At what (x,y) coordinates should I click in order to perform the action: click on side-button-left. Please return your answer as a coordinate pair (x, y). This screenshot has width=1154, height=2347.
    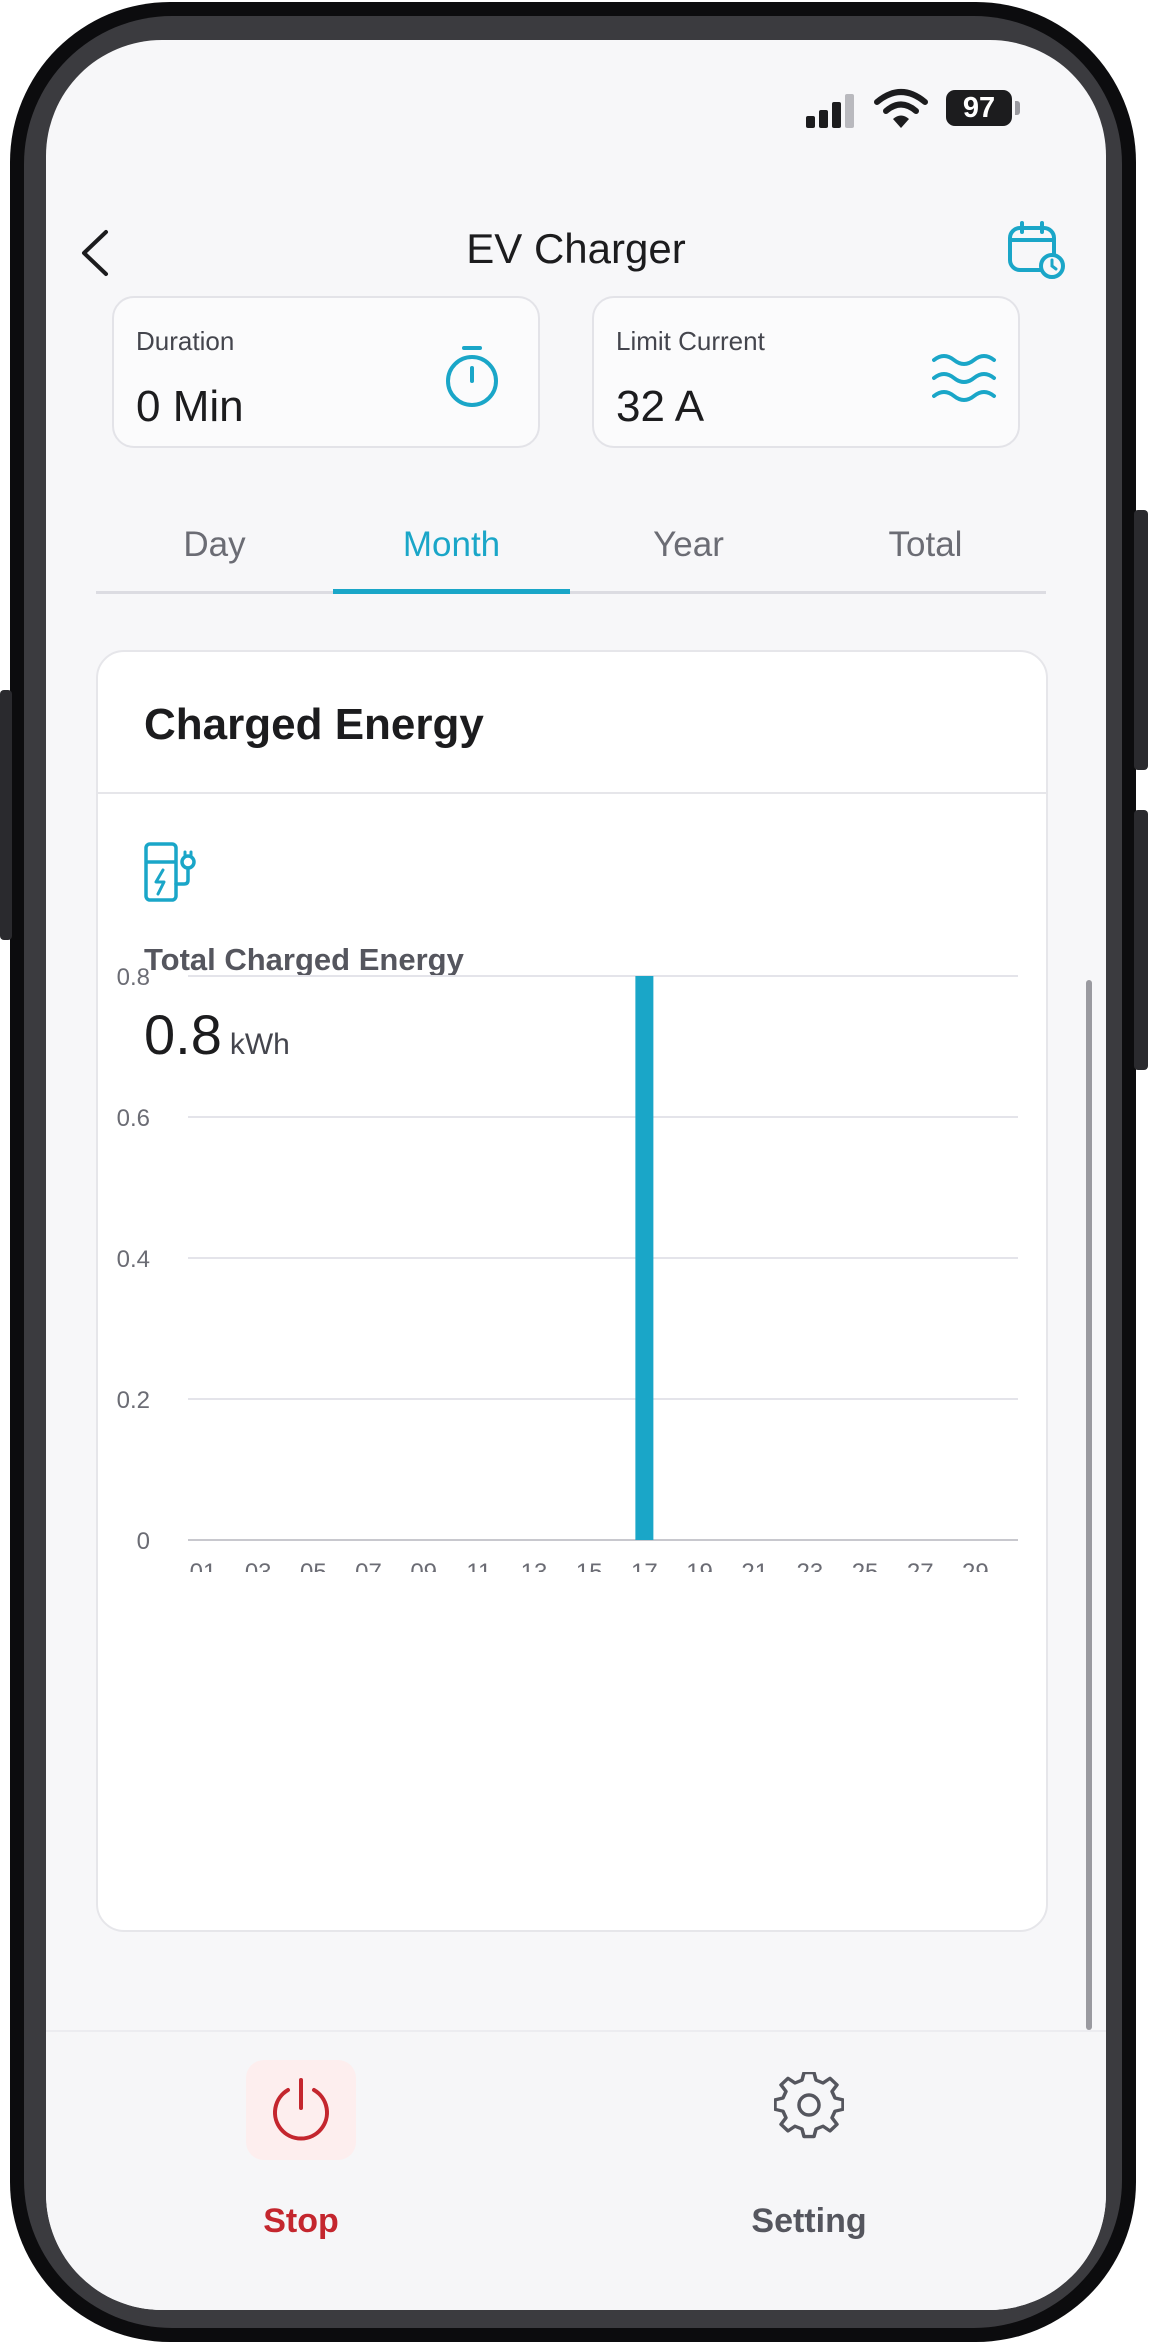
    Looking at the image, I should click on (6, 815).